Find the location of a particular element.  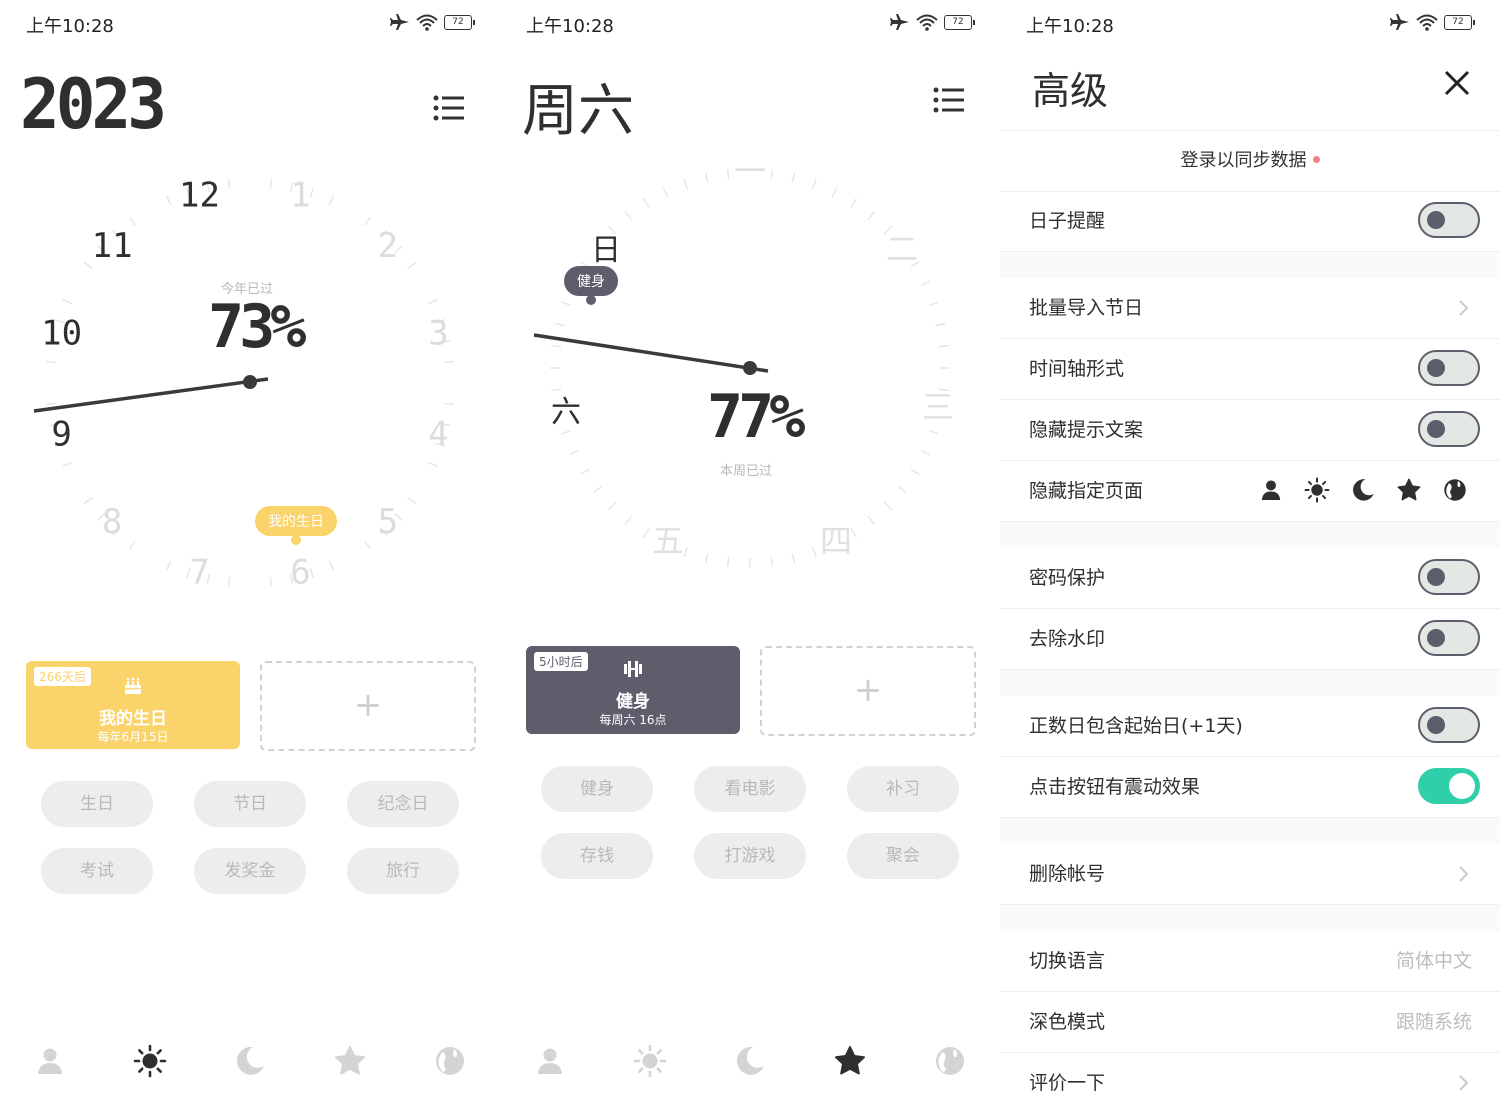

clock-hand-pivot is located at coordinates (250, 382).